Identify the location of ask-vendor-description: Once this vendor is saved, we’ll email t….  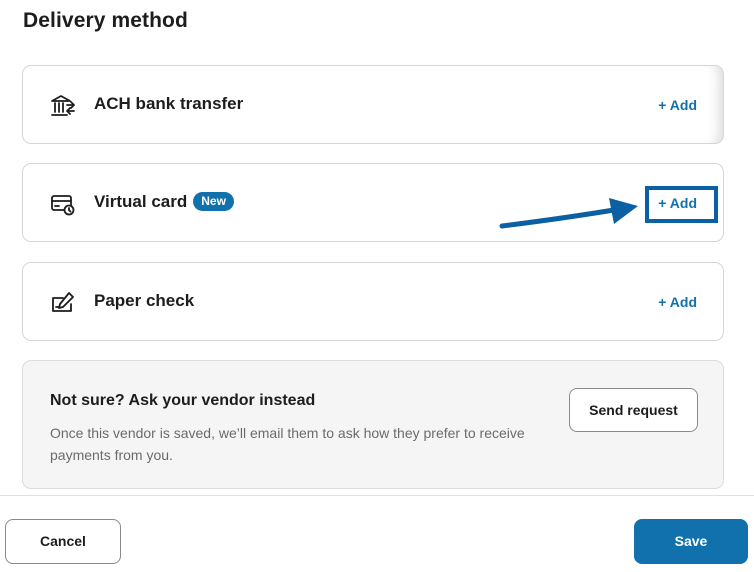
(287, 444).